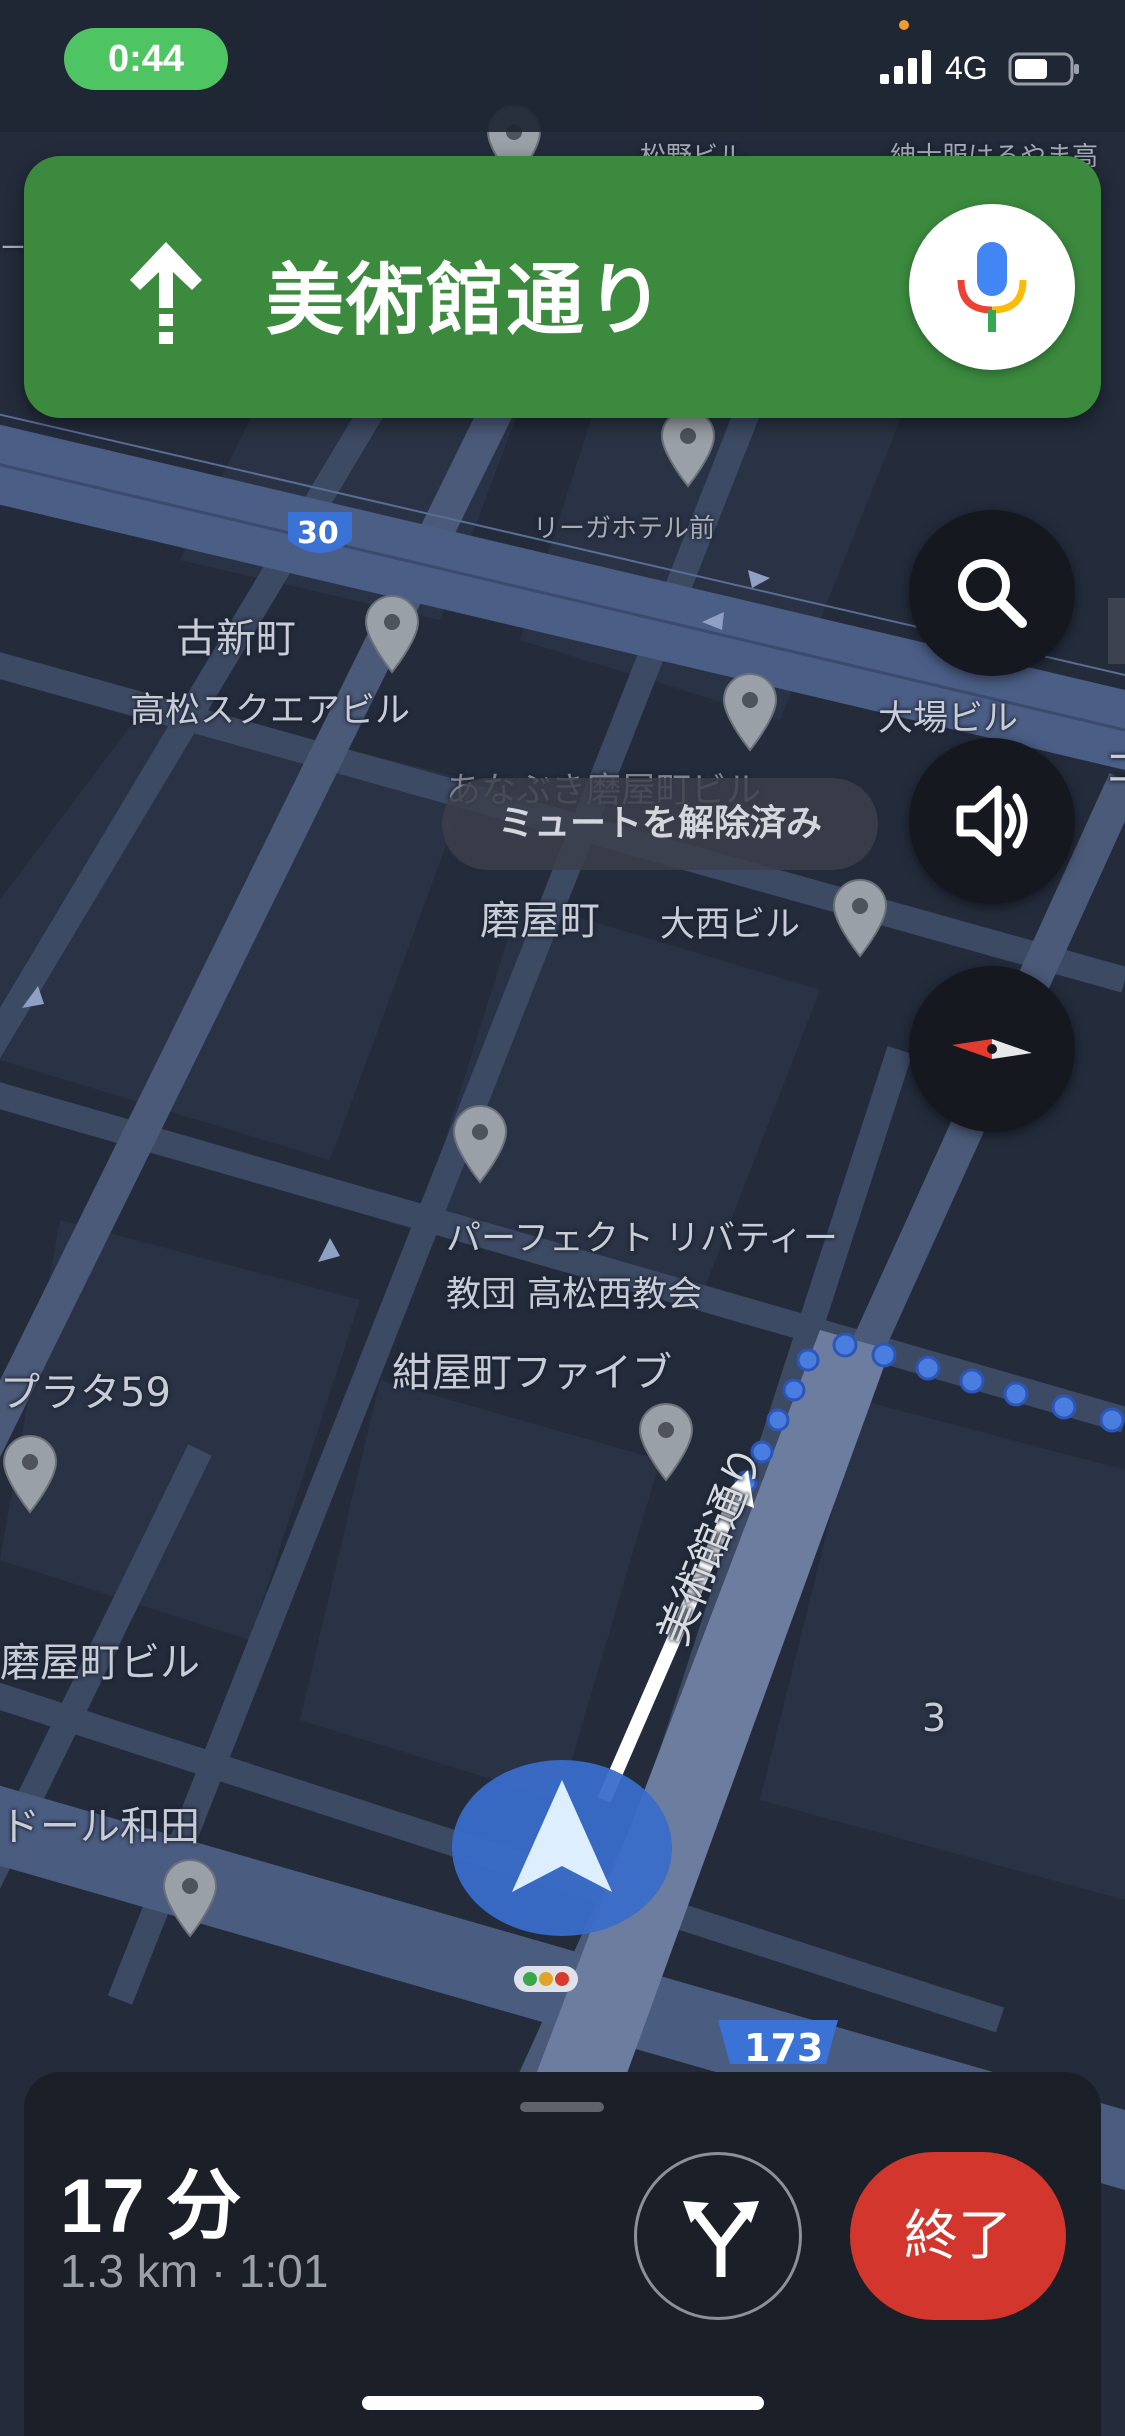 This screenshot has width=1125, height=2436. Describe the element at coordinates (1114, 769) in the screenshot. I see `map-label: コ` at that location.